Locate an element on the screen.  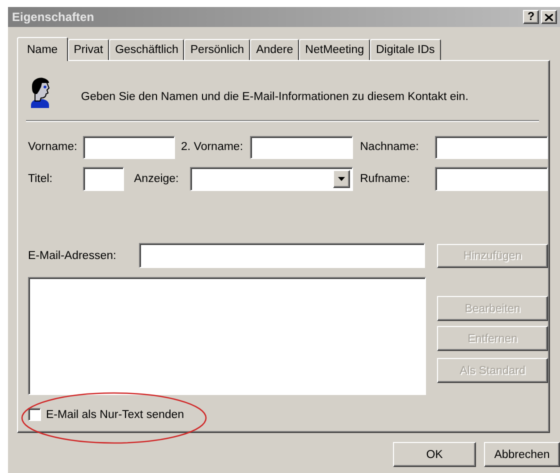
tab: Name is located at coordinates (42, 49).